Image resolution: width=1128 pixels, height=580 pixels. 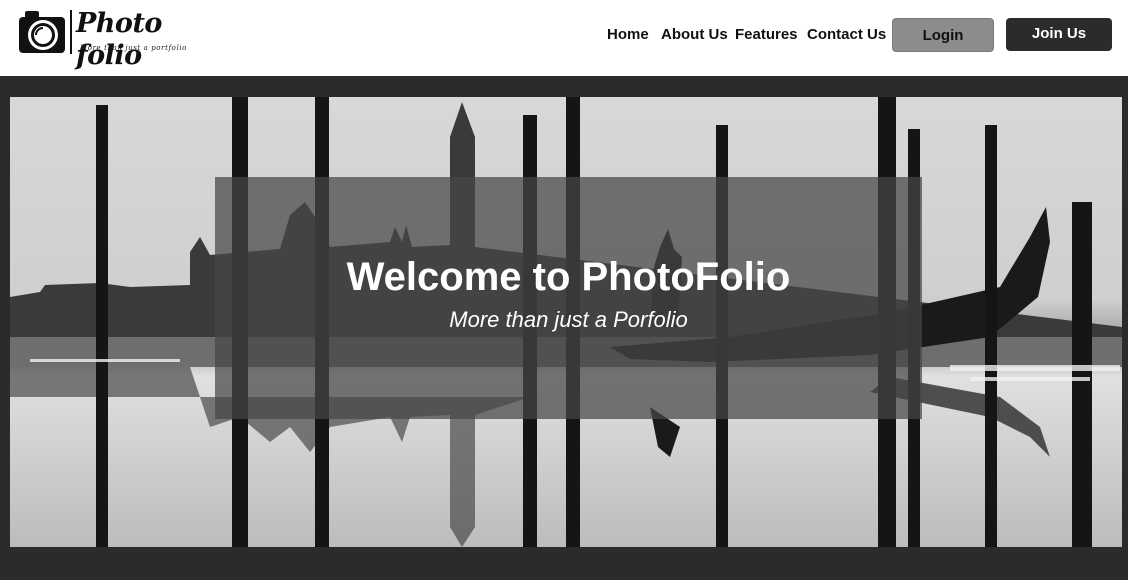 What do you see at coordinates (694, 35) in the screenshot?
I see `nav-about-us: About Us` at bounding box center [694, 35].